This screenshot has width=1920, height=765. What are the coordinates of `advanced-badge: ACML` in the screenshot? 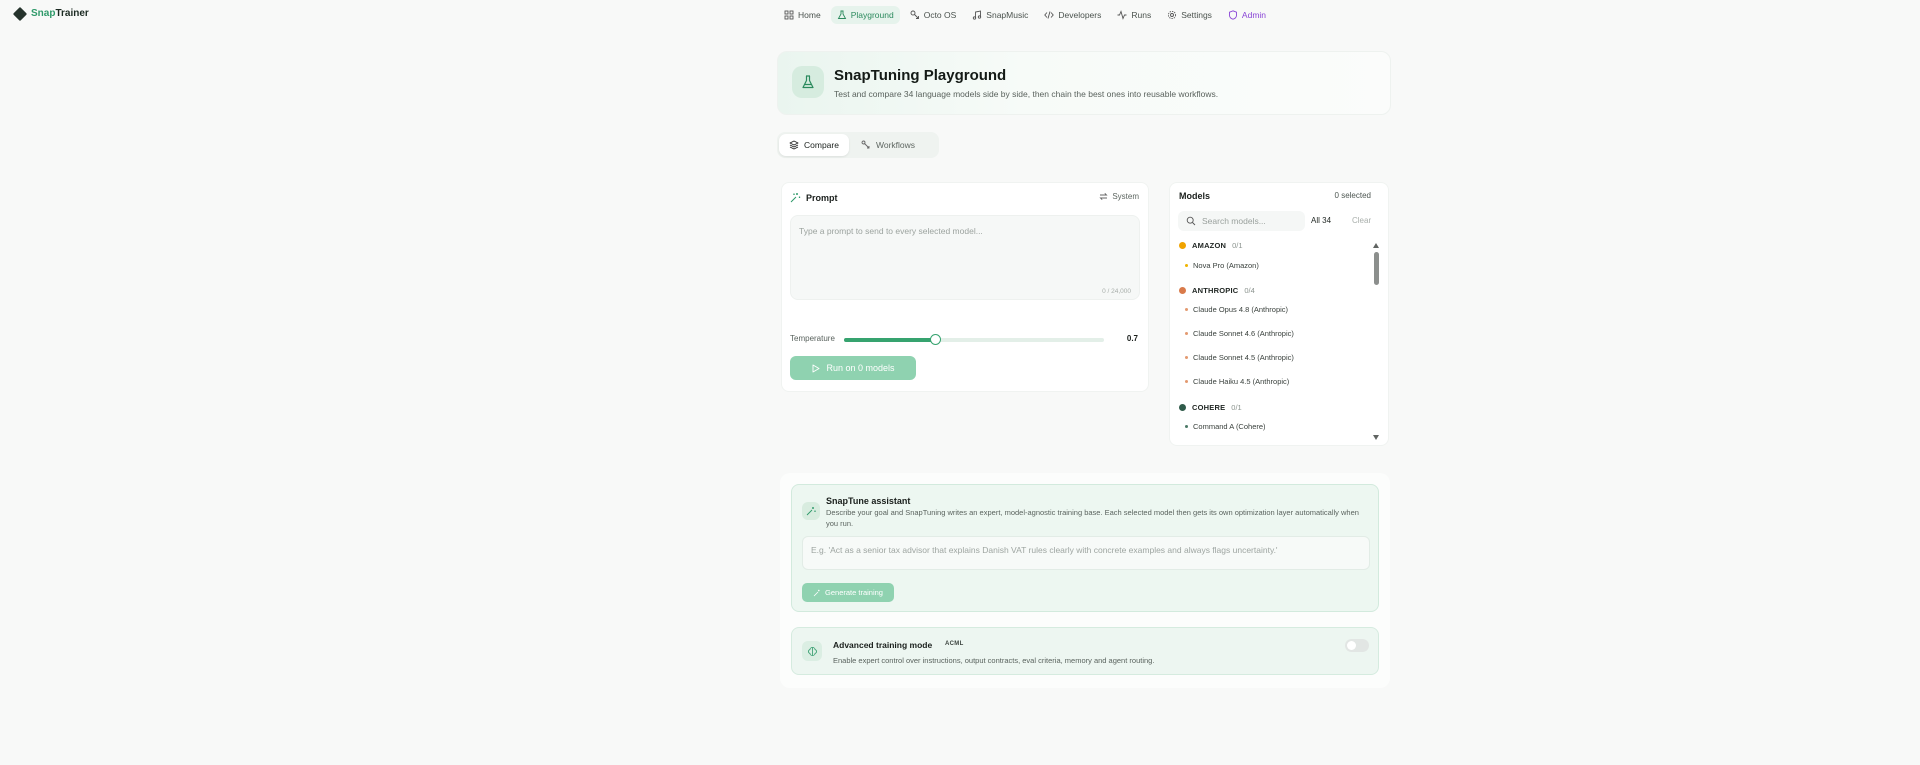 It's located at (954, 644).